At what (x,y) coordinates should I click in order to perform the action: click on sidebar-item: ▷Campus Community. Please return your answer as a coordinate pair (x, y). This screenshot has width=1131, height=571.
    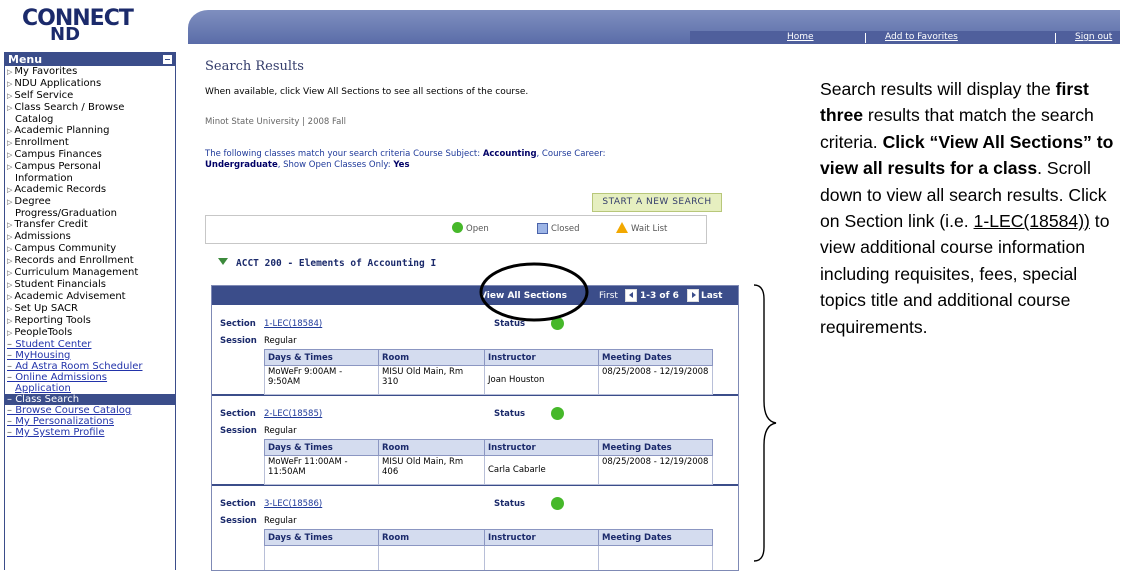
    Looking at the image, I should click on (90, 249).